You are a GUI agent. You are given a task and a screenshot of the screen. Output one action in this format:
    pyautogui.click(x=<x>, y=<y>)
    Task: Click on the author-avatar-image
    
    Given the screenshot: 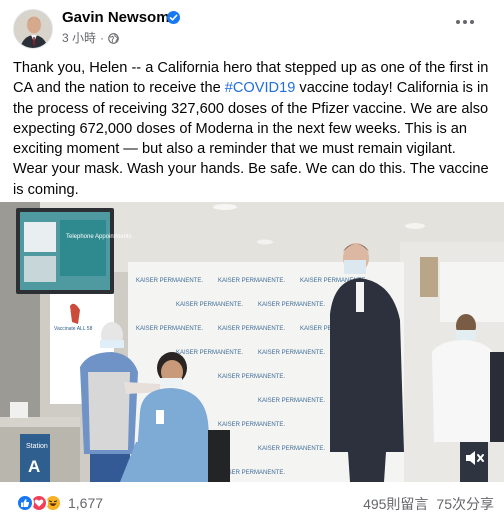 What is the action you would take?
    pyautogui.click(x=33, y=29)
    